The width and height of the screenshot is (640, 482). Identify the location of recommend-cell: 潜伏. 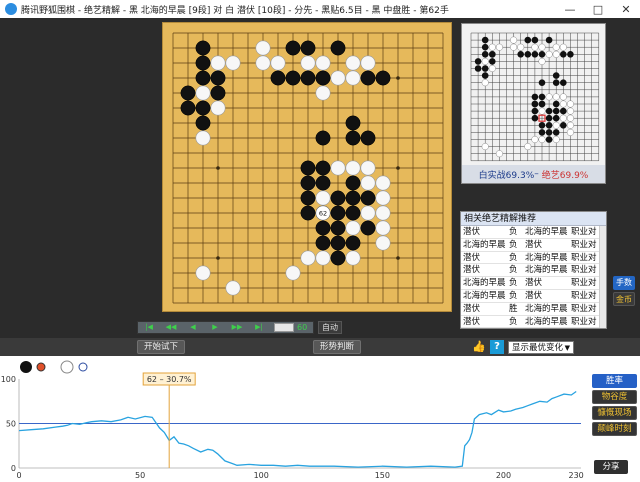
(472, 270).